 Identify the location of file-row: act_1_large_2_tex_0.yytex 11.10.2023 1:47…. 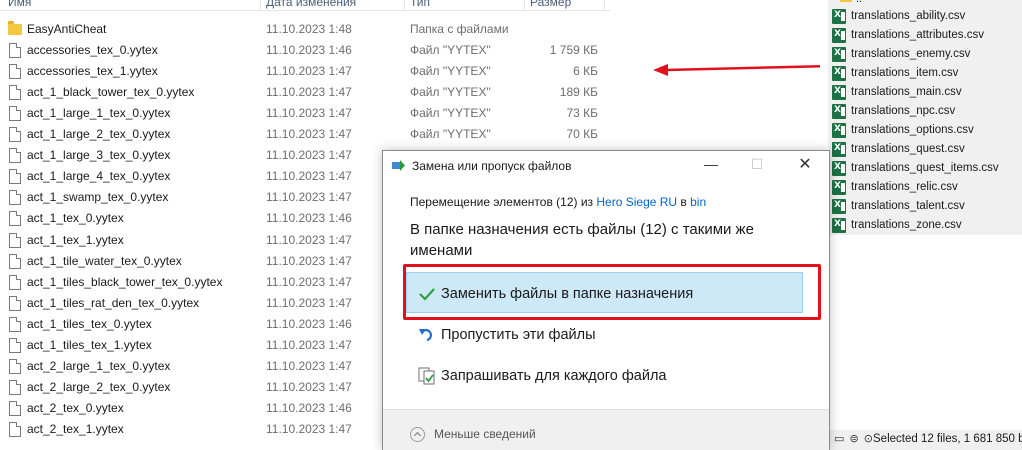
(305, 134).